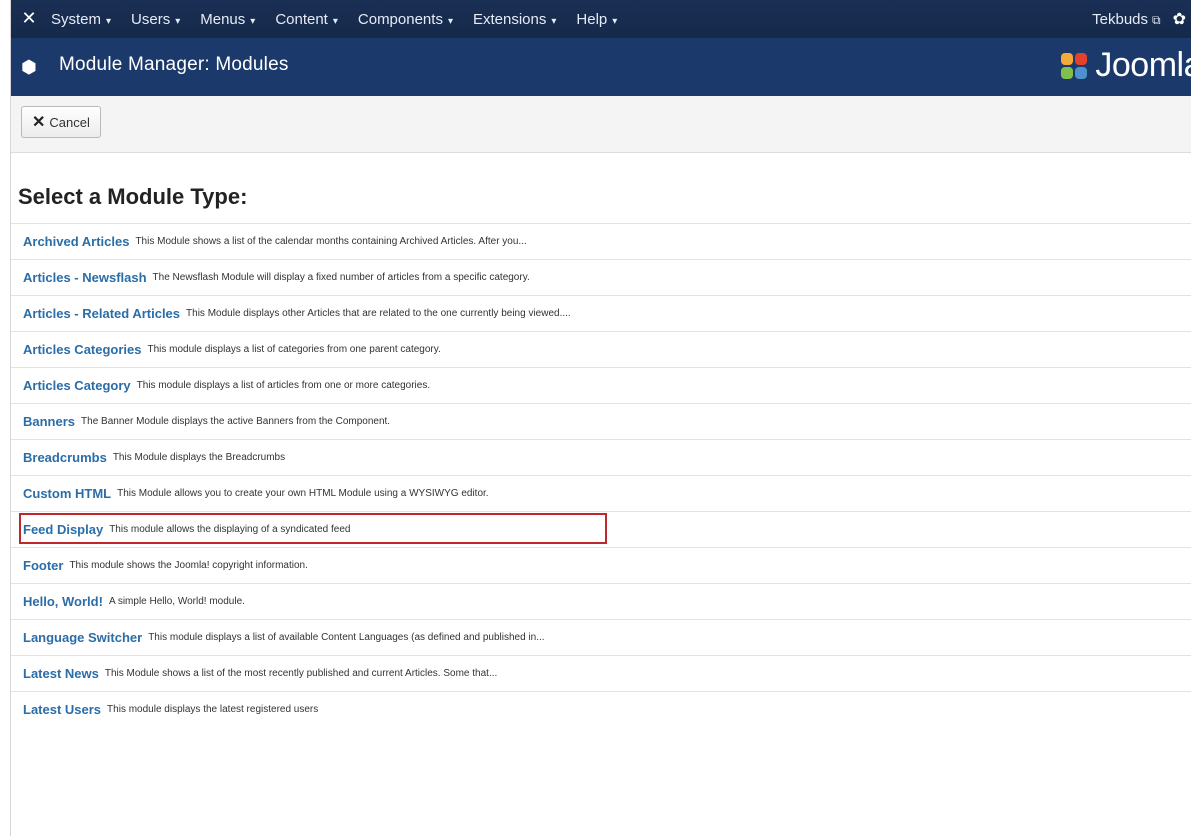  I want to click on menu-components-label: Components, so click(400, 19).